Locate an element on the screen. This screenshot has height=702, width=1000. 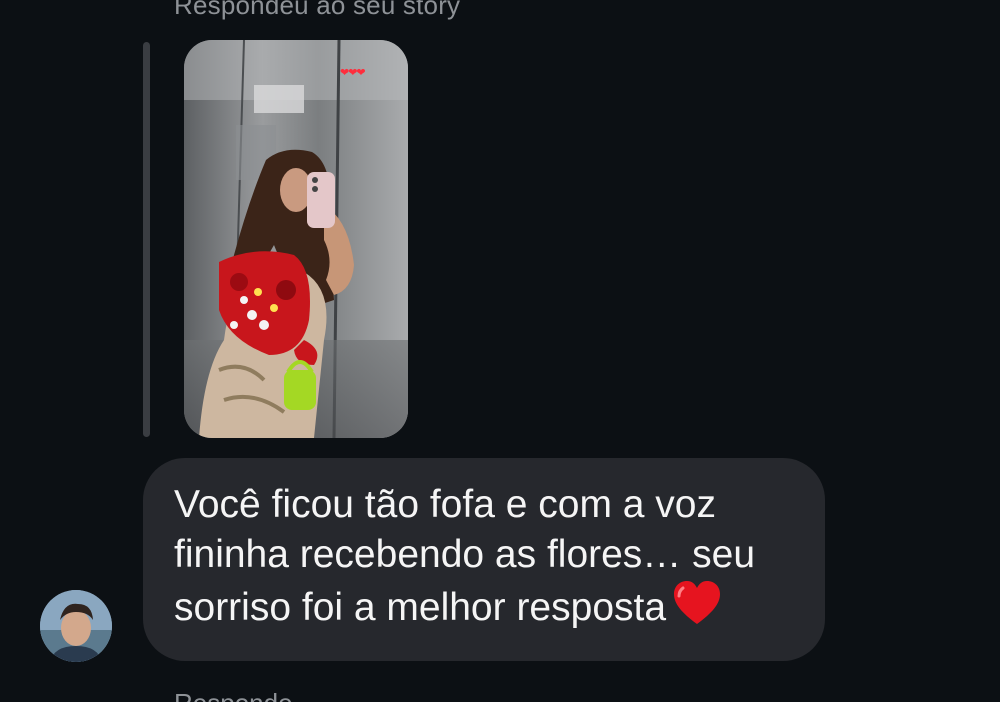
message-line-3: sorriso foi a melhor resposta is located at coordinates (484, 606).